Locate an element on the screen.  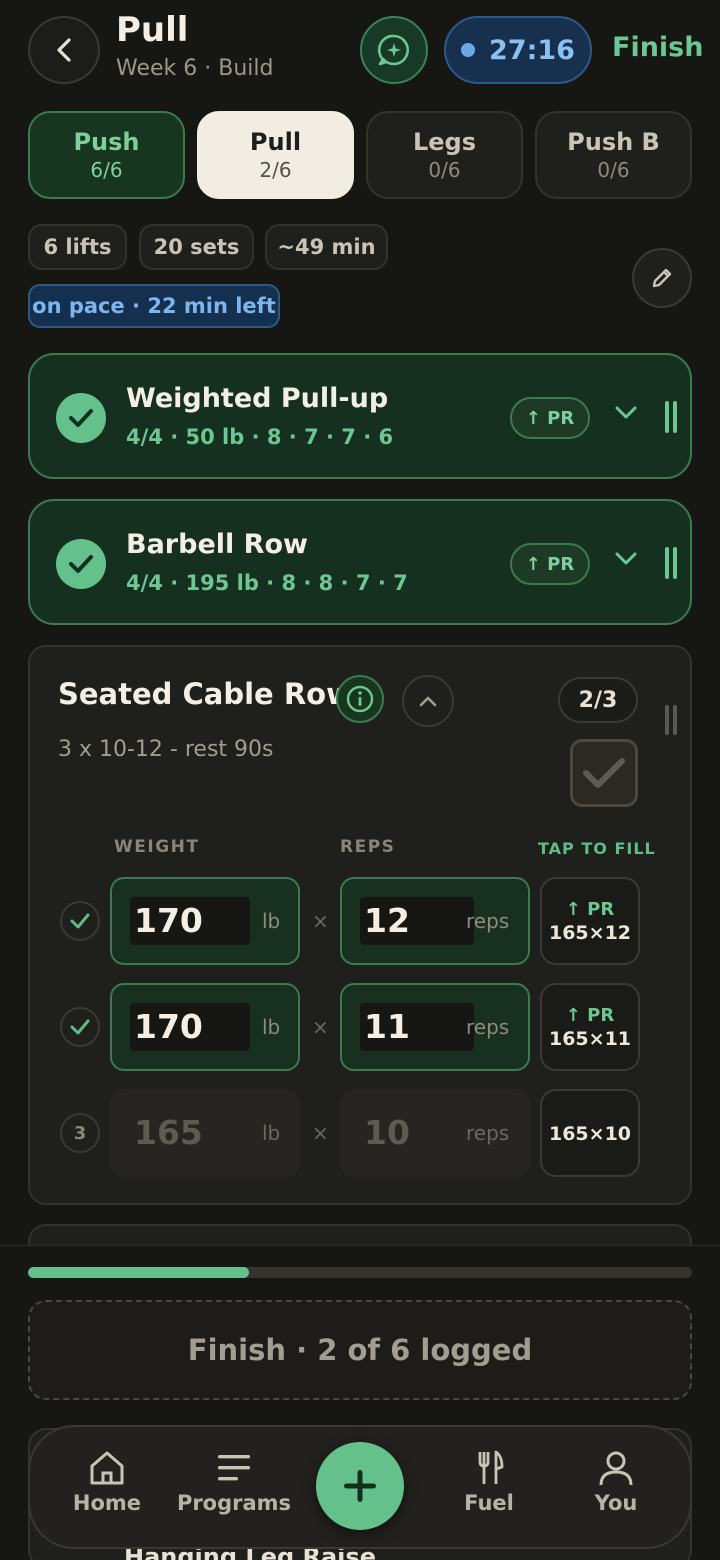
set-row: 3 165 lb × 10 reps 165×10 is located at coordinates (360, 1133).